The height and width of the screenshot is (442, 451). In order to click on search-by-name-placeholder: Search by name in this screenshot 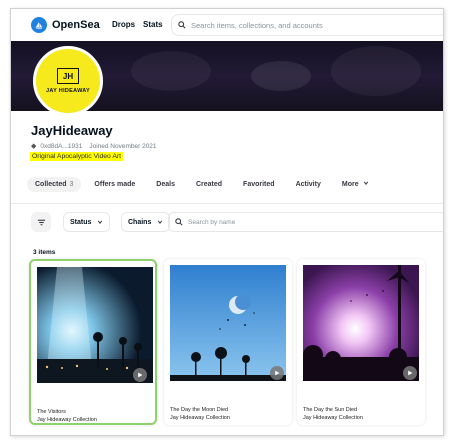, I will do `click(212, 222)`.